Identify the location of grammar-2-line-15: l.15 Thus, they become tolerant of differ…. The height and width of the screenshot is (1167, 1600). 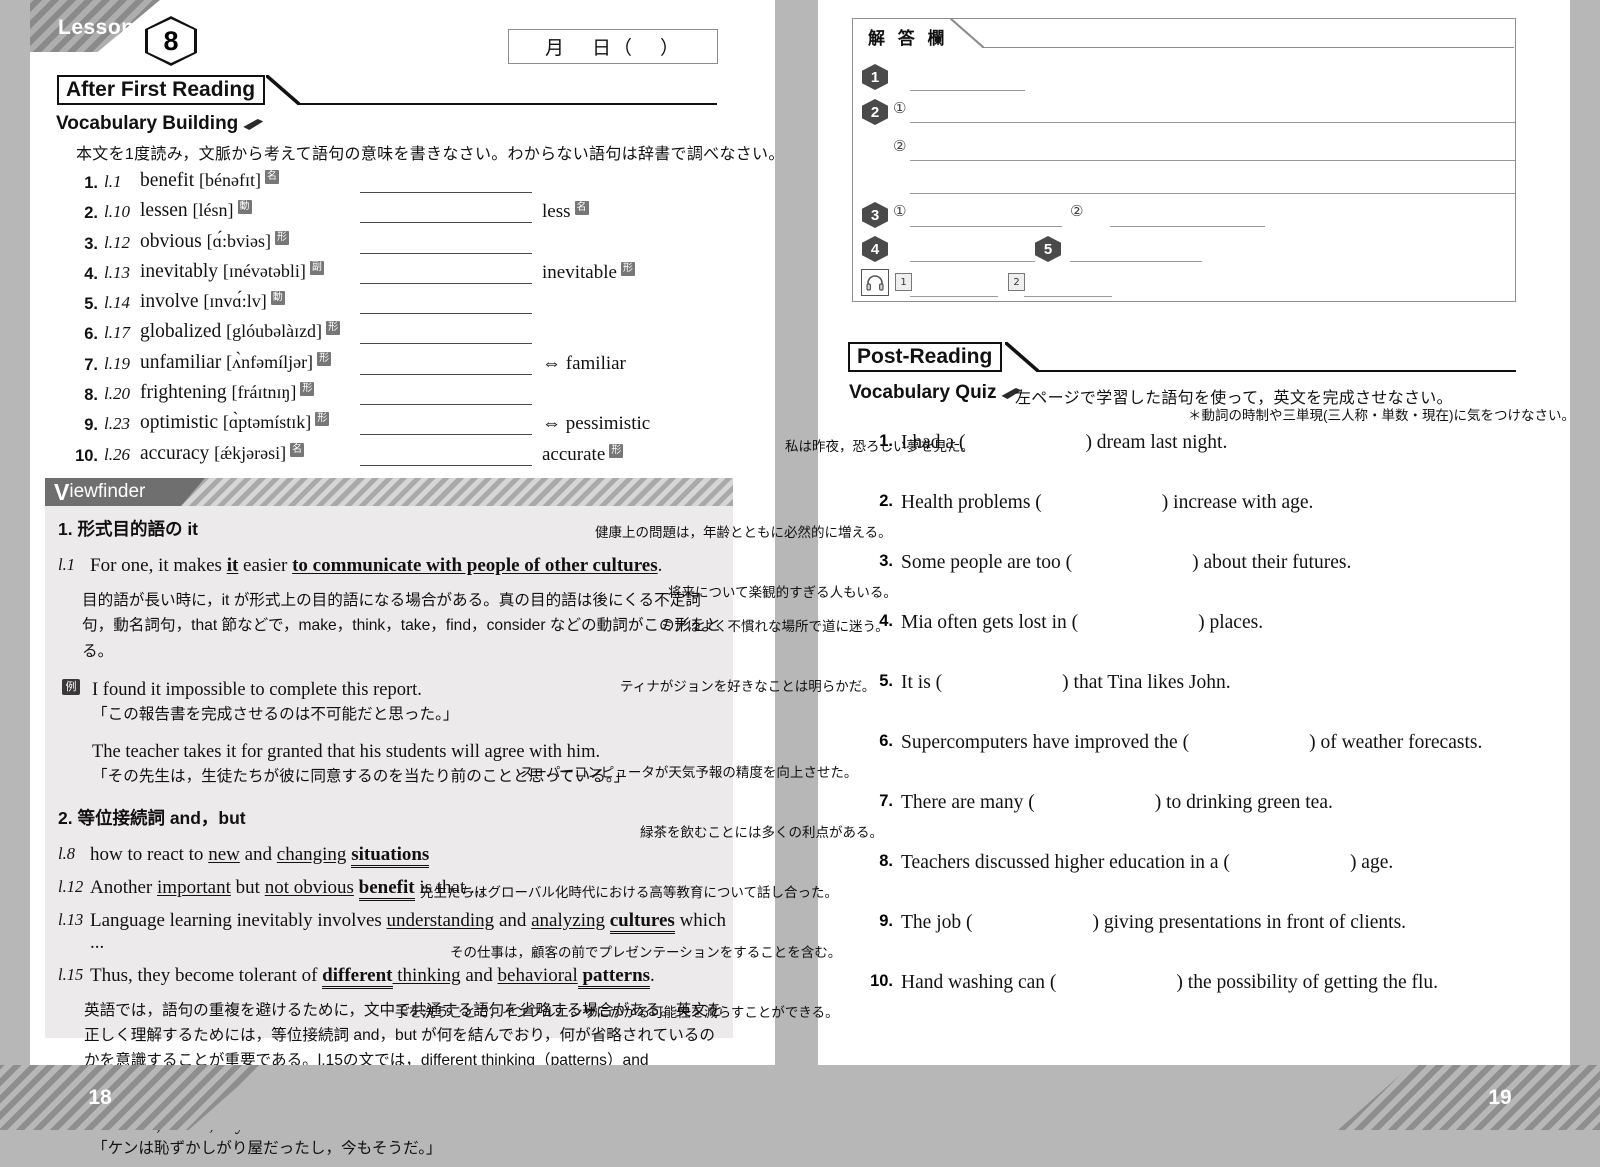
(392, 976).